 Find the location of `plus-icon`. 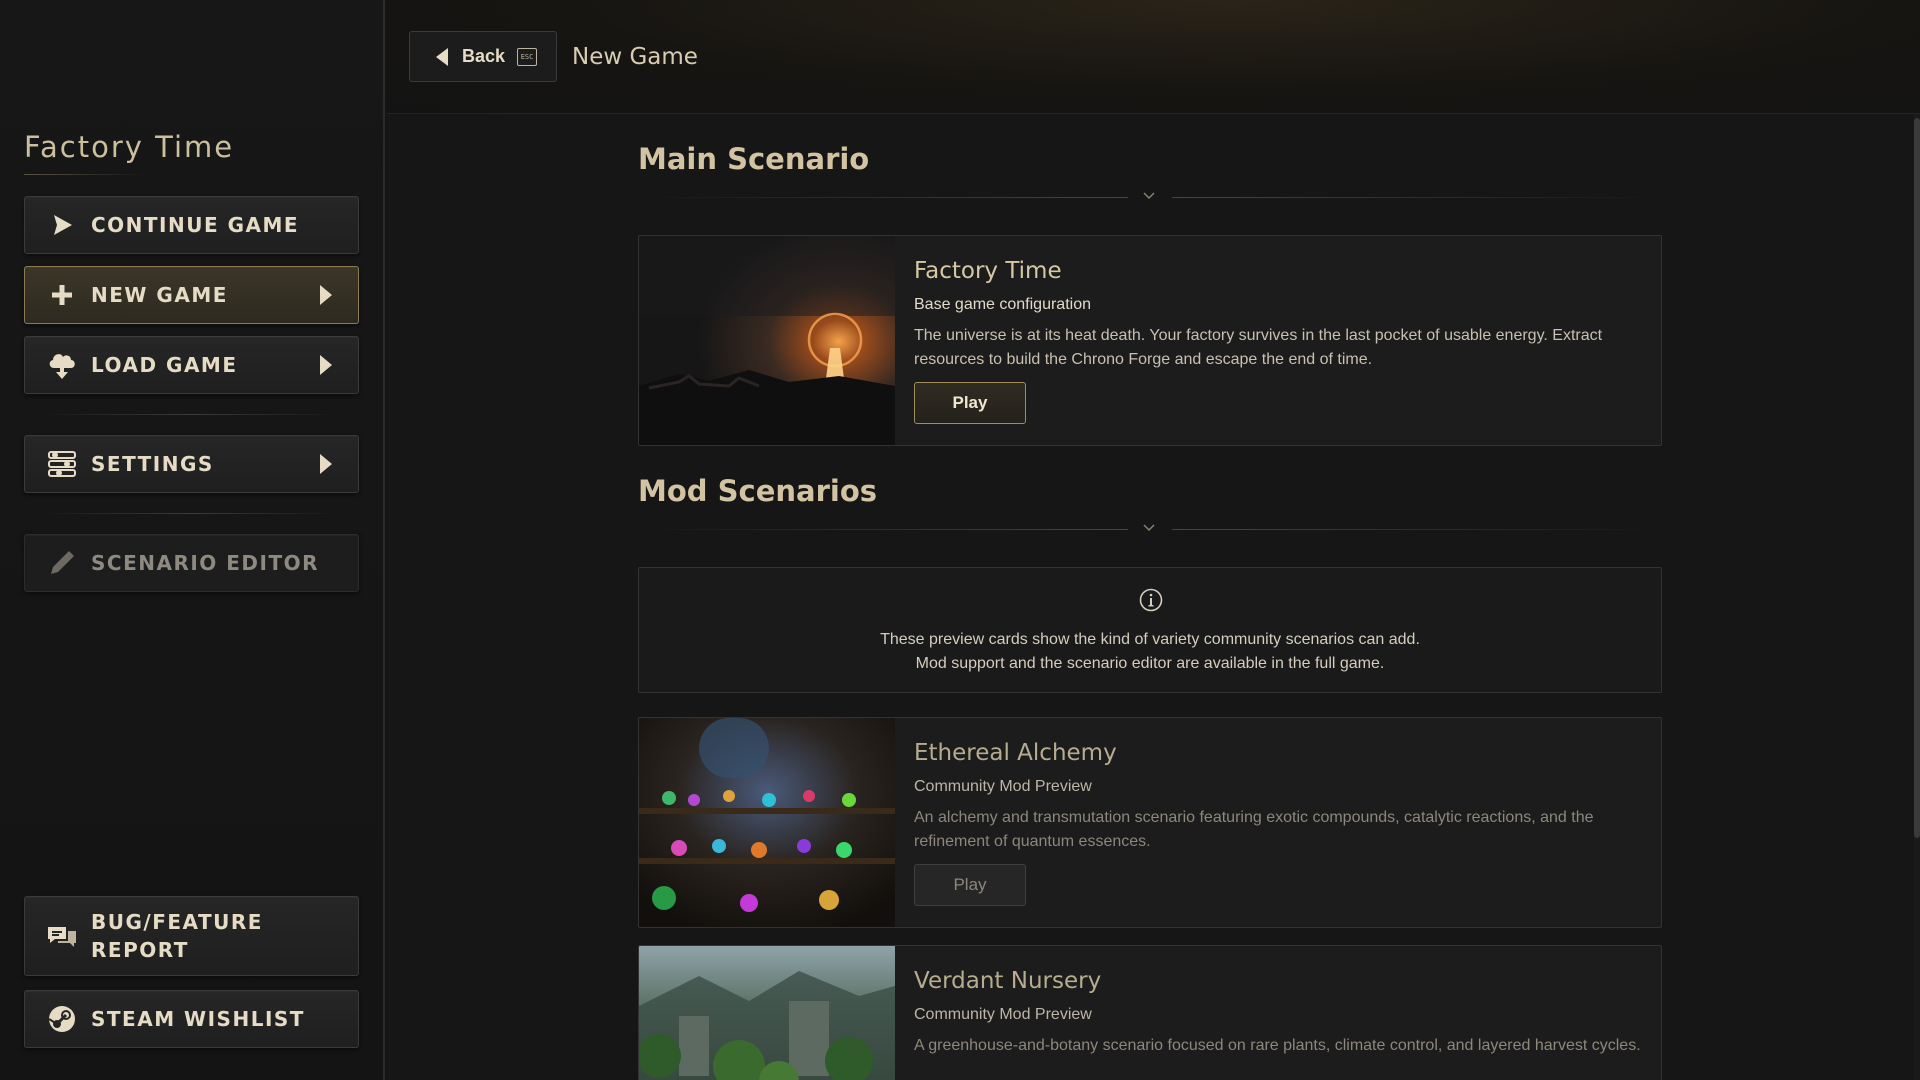

plus-icon is located at coordinates (62, 295).